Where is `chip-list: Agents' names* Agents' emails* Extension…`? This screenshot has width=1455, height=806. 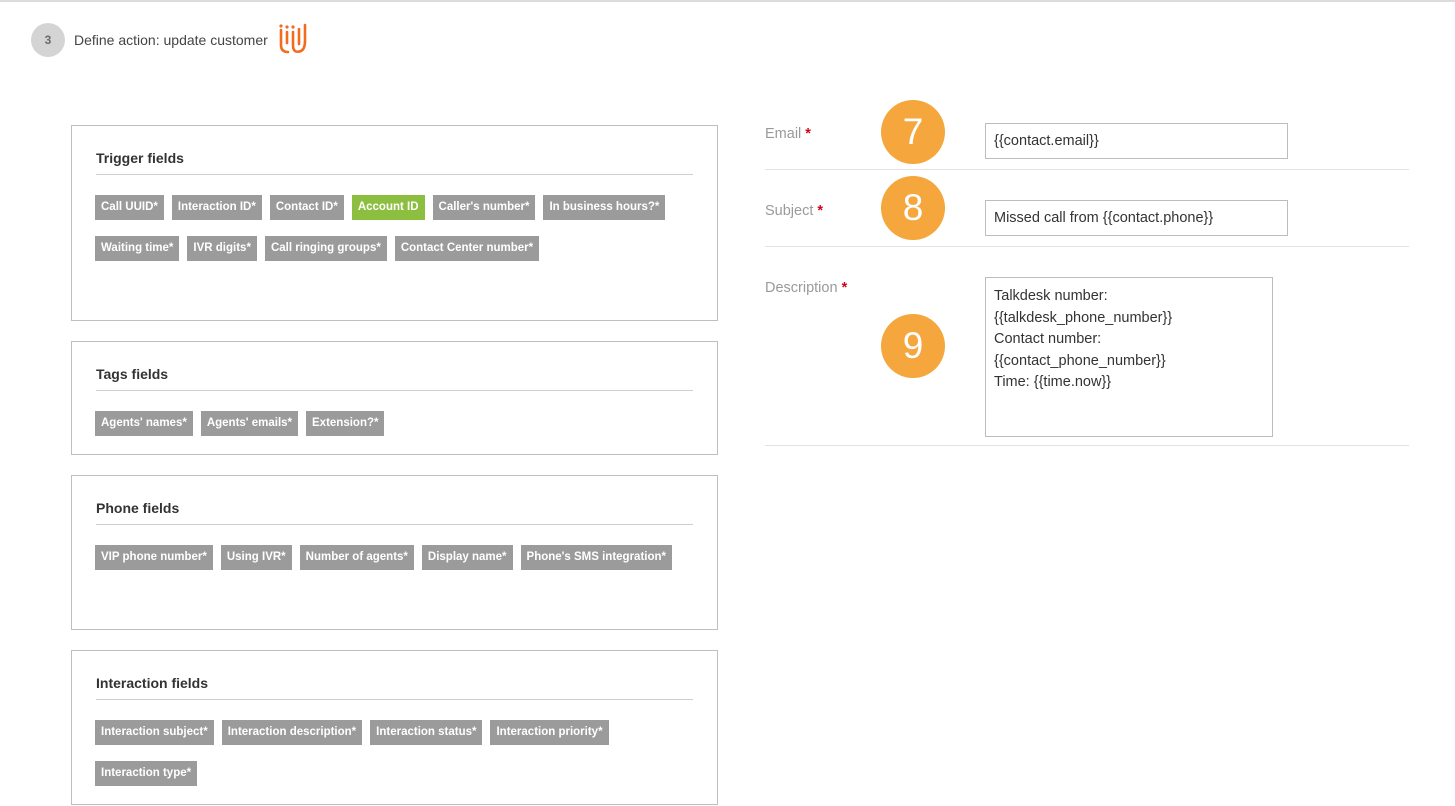
chip-list: Agents' names* Agents' emails* Extension… is located at coordinates (396, 431).